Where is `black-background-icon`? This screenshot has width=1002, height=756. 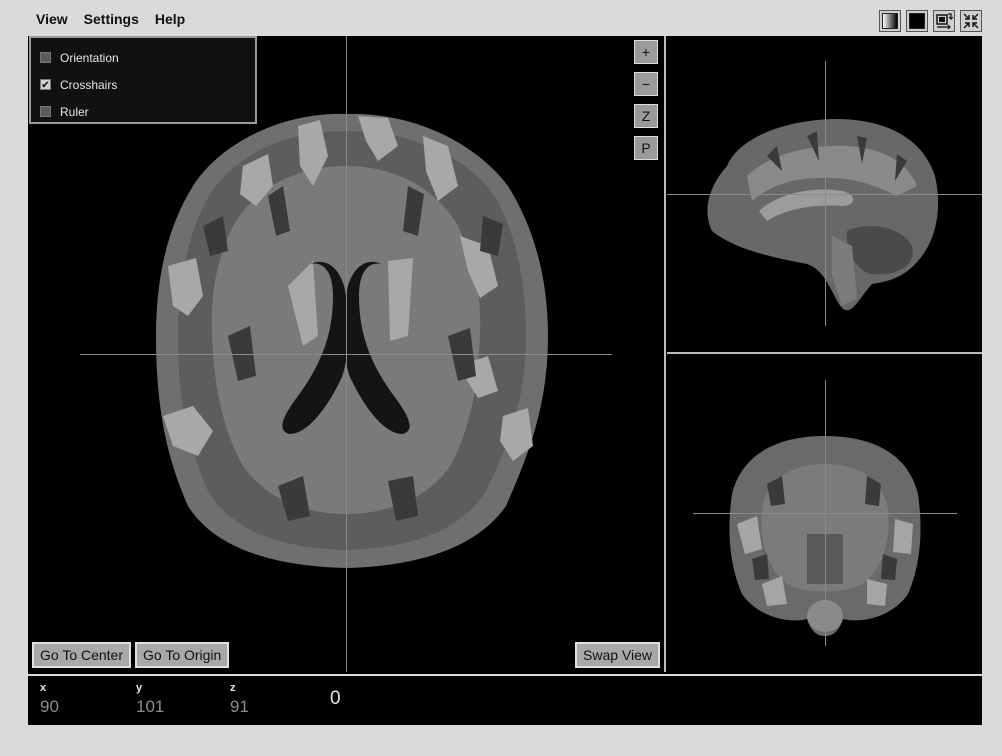 black-background-icon is located at coordinates (917, 21).